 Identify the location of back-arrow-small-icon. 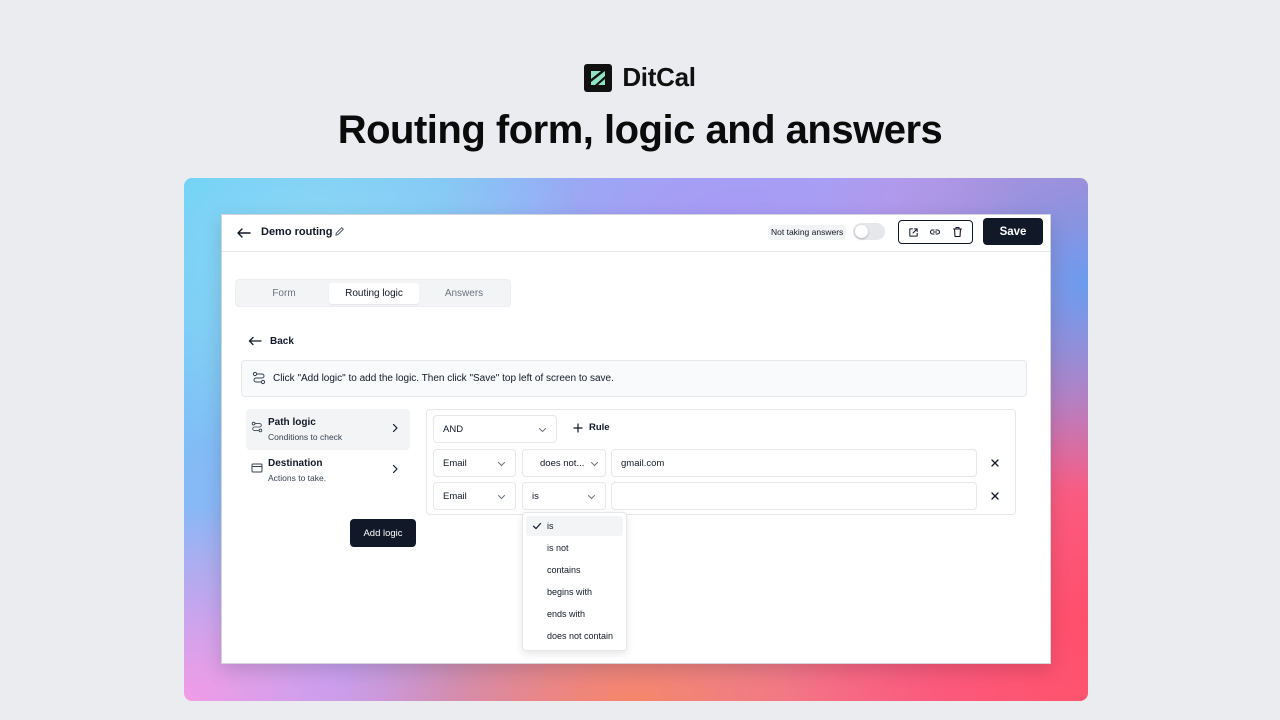
(255, 341).